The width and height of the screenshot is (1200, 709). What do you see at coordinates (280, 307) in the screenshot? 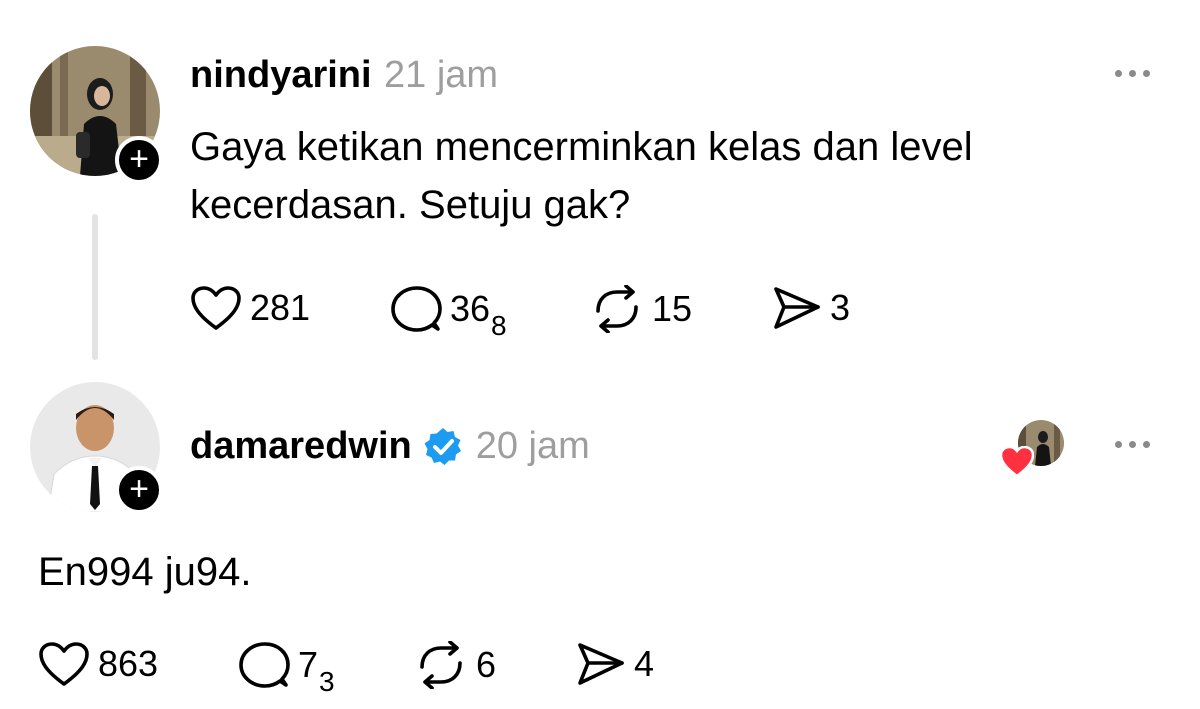
I see `like-count: 281` at bounding box center [280, 307].